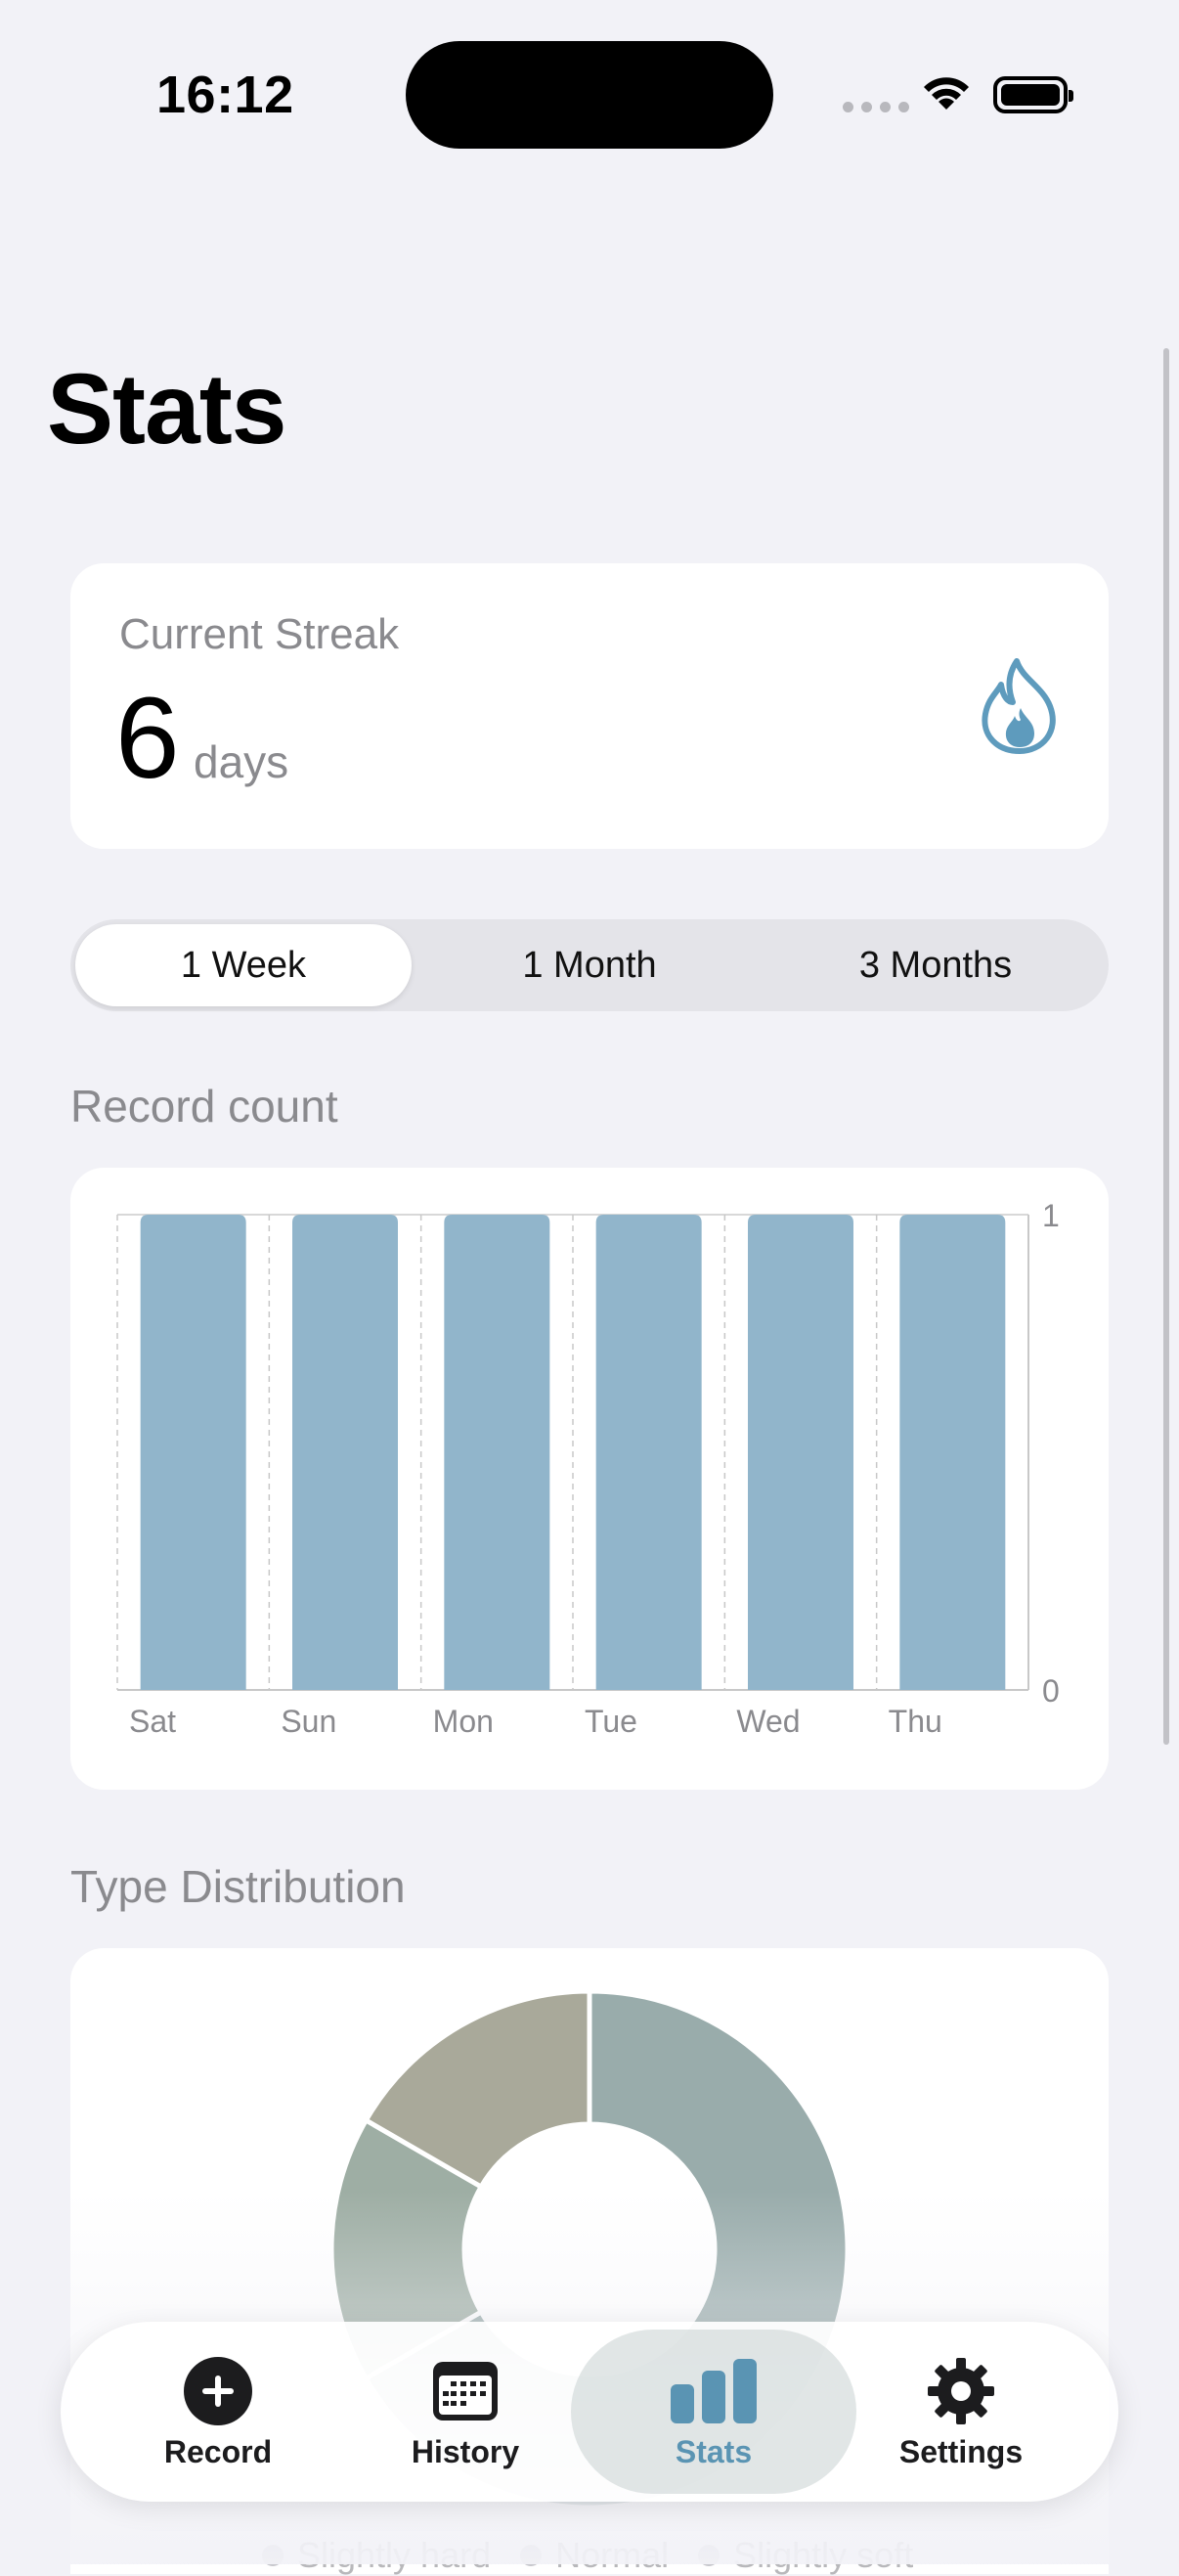  I want to click on range-option-3-months: 3 Months, so click(935, 965).